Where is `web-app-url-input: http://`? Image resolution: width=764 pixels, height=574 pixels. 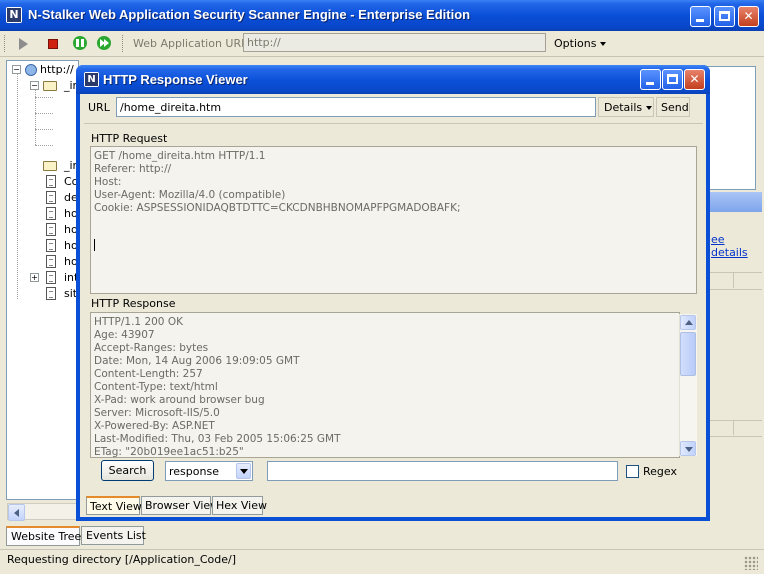
web-app-url-input: http:// is located at coordinates (394, 42).